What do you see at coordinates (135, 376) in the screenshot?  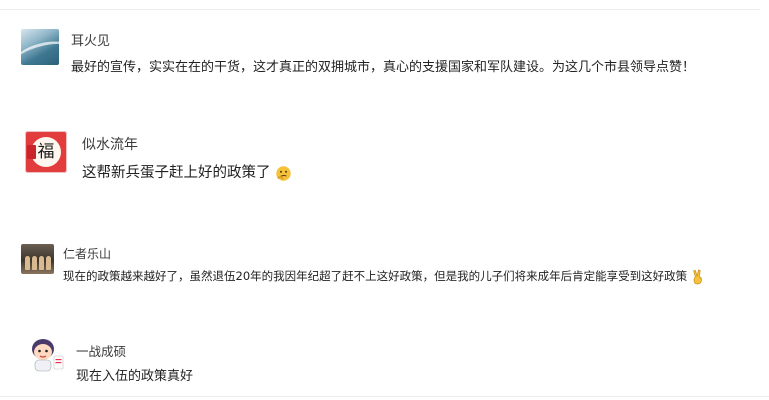 I see `comment-text: 现在入伍的政策真好` at bounding box center [135, 376].